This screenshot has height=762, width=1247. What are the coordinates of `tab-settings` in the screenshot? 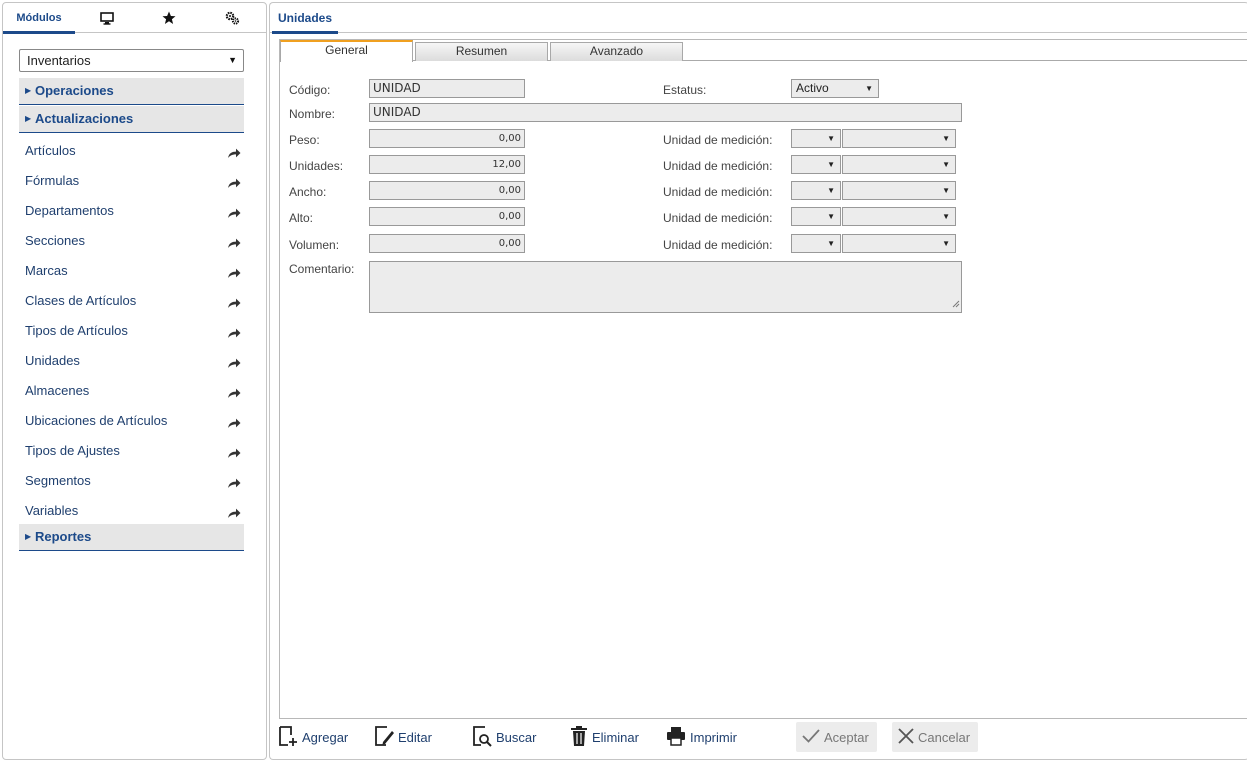 It's located at (232, 18).